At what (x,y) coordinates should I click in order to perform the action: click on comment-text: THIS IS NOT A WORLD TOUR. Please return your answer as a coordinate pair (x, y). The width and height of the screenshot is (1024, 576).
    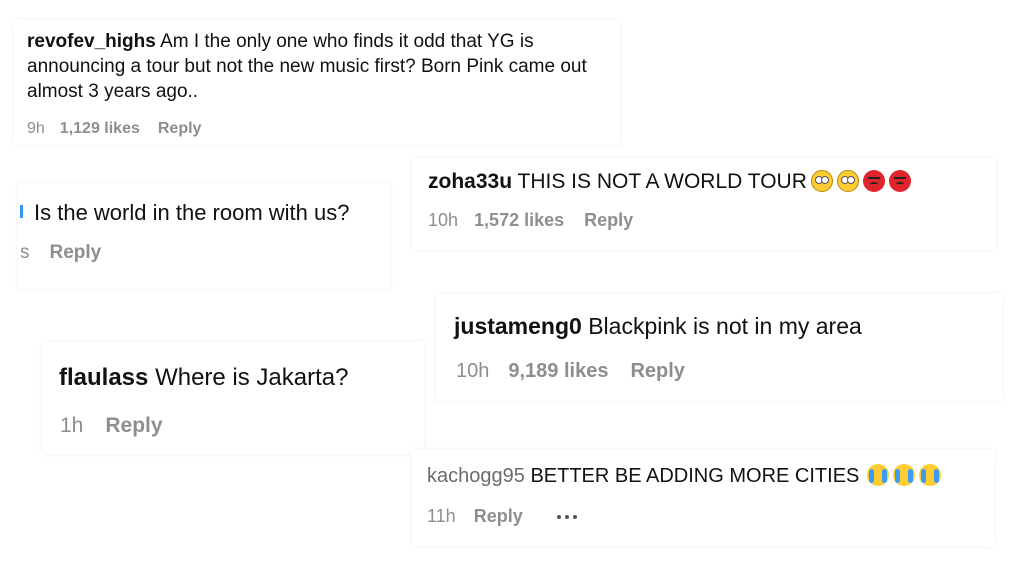
    Looking at the image, I should click on (662, 181).